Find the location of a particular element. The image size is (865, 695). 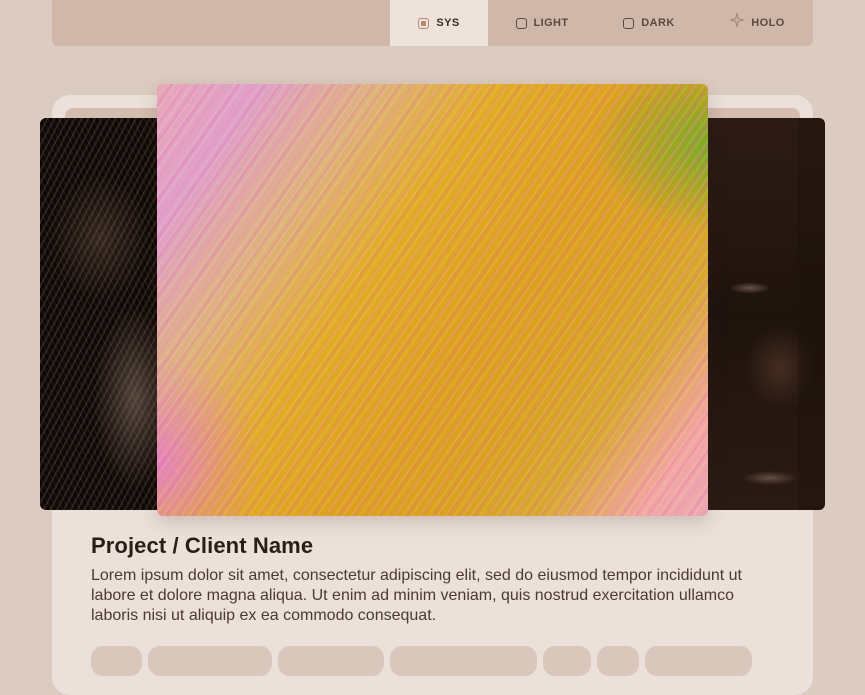

theme-option-holo: HOLO is located at coordinates (757, 23).